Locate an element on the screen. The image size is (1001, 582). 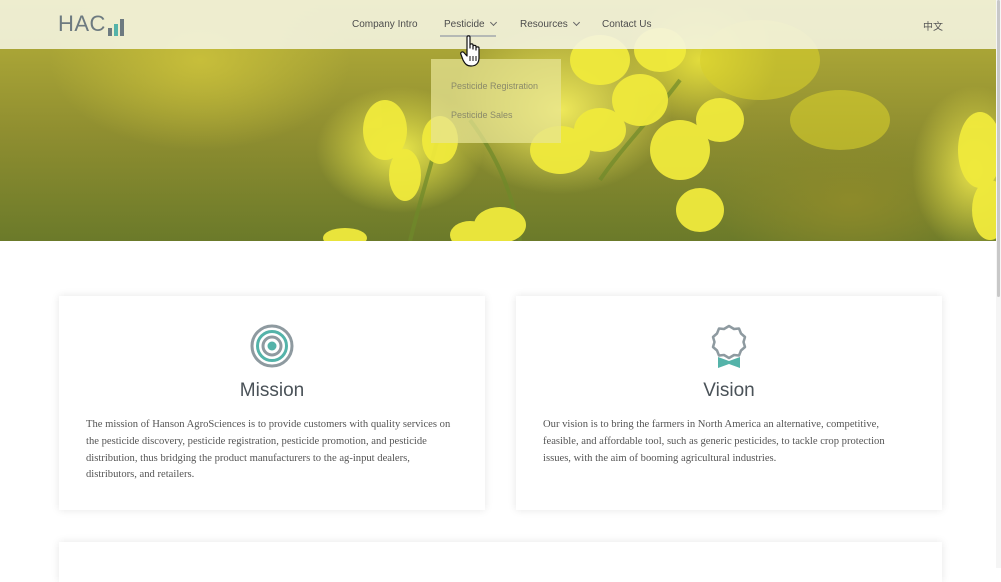
bar-chart-logo-icon is located at coordinates (115, 26).